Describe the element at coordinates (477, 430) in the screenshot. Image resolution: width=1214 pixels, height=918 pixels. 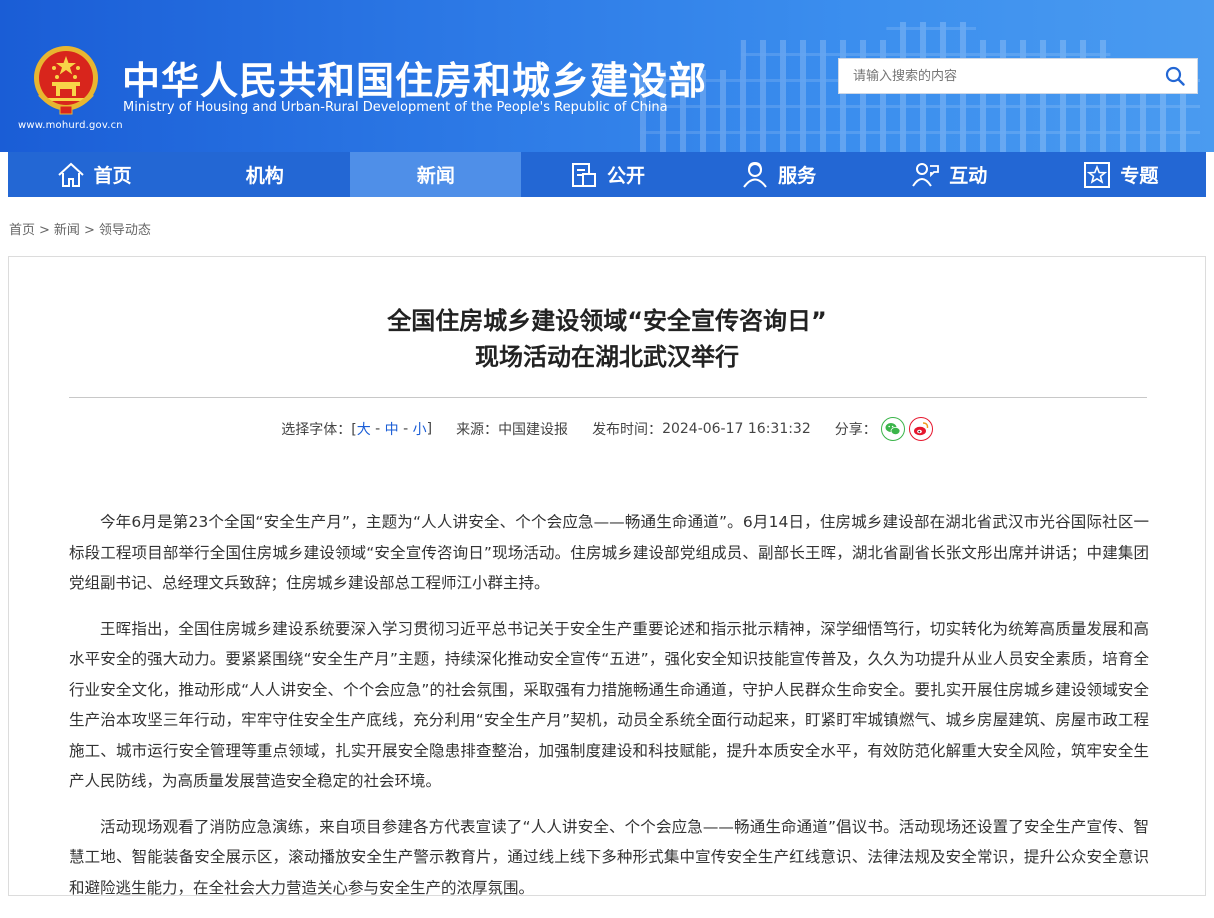
I see `source-label: 来源：` at that location.